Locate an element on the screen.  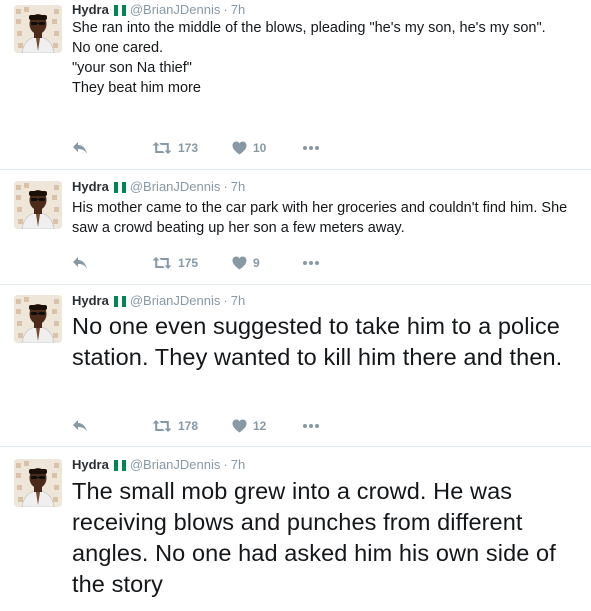
like-button: 12 is located at coordinates (267, 426).